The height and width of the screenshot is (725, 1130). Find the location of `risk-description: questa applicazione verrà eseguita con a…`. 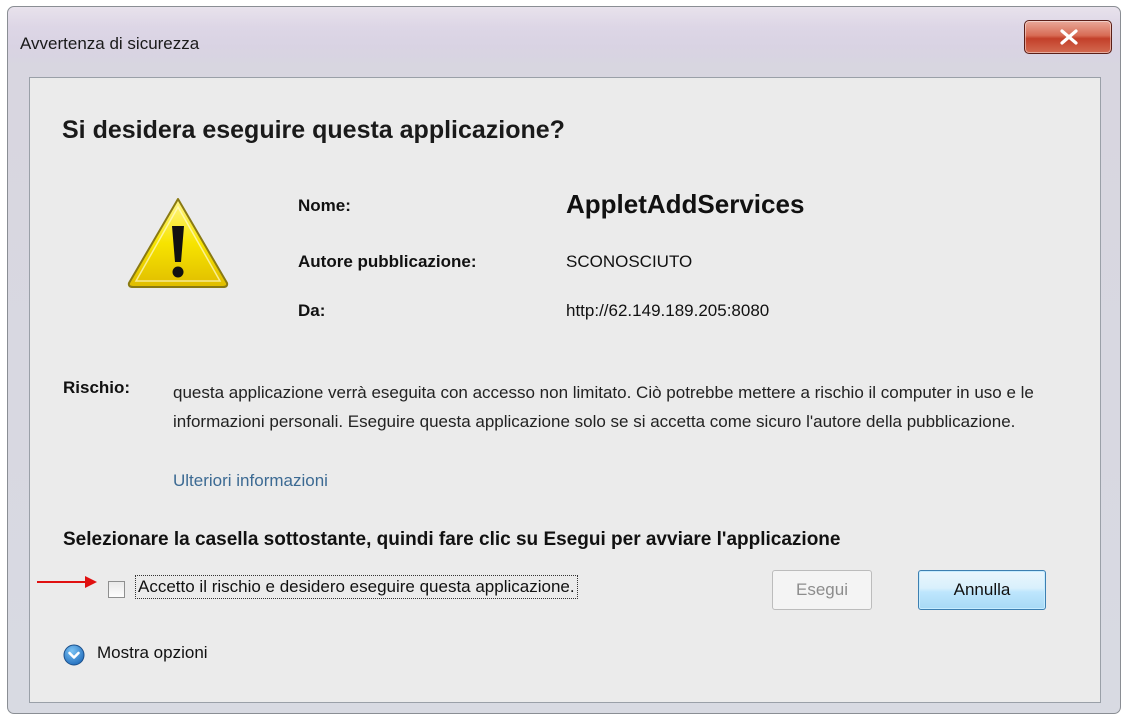

risk-description: questa applicazione verrà eseguita con a… is located at coordinates (603, 407).